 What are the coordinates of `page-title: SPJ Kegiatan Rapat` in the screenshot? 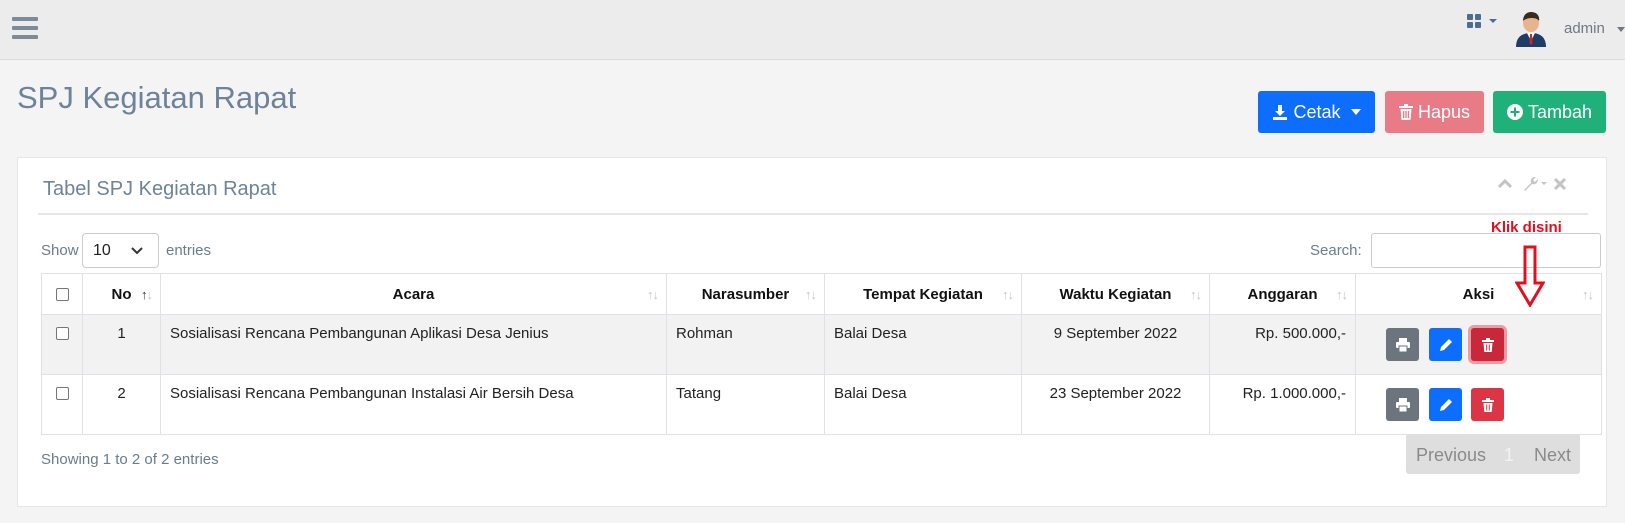 It's located at (157, 97).